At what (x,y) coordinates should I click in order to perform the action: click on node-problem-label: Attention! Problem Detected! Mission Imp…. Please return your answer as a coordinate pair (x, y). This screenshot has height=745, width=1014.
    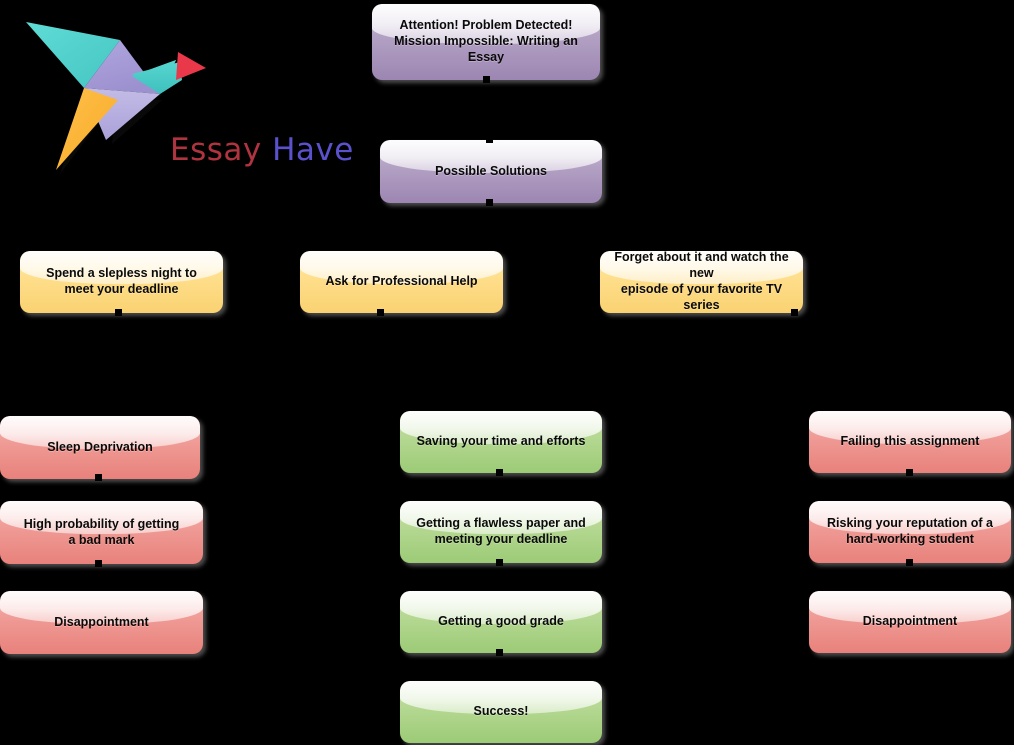
    Looking at the image, I should click on (486, 42).